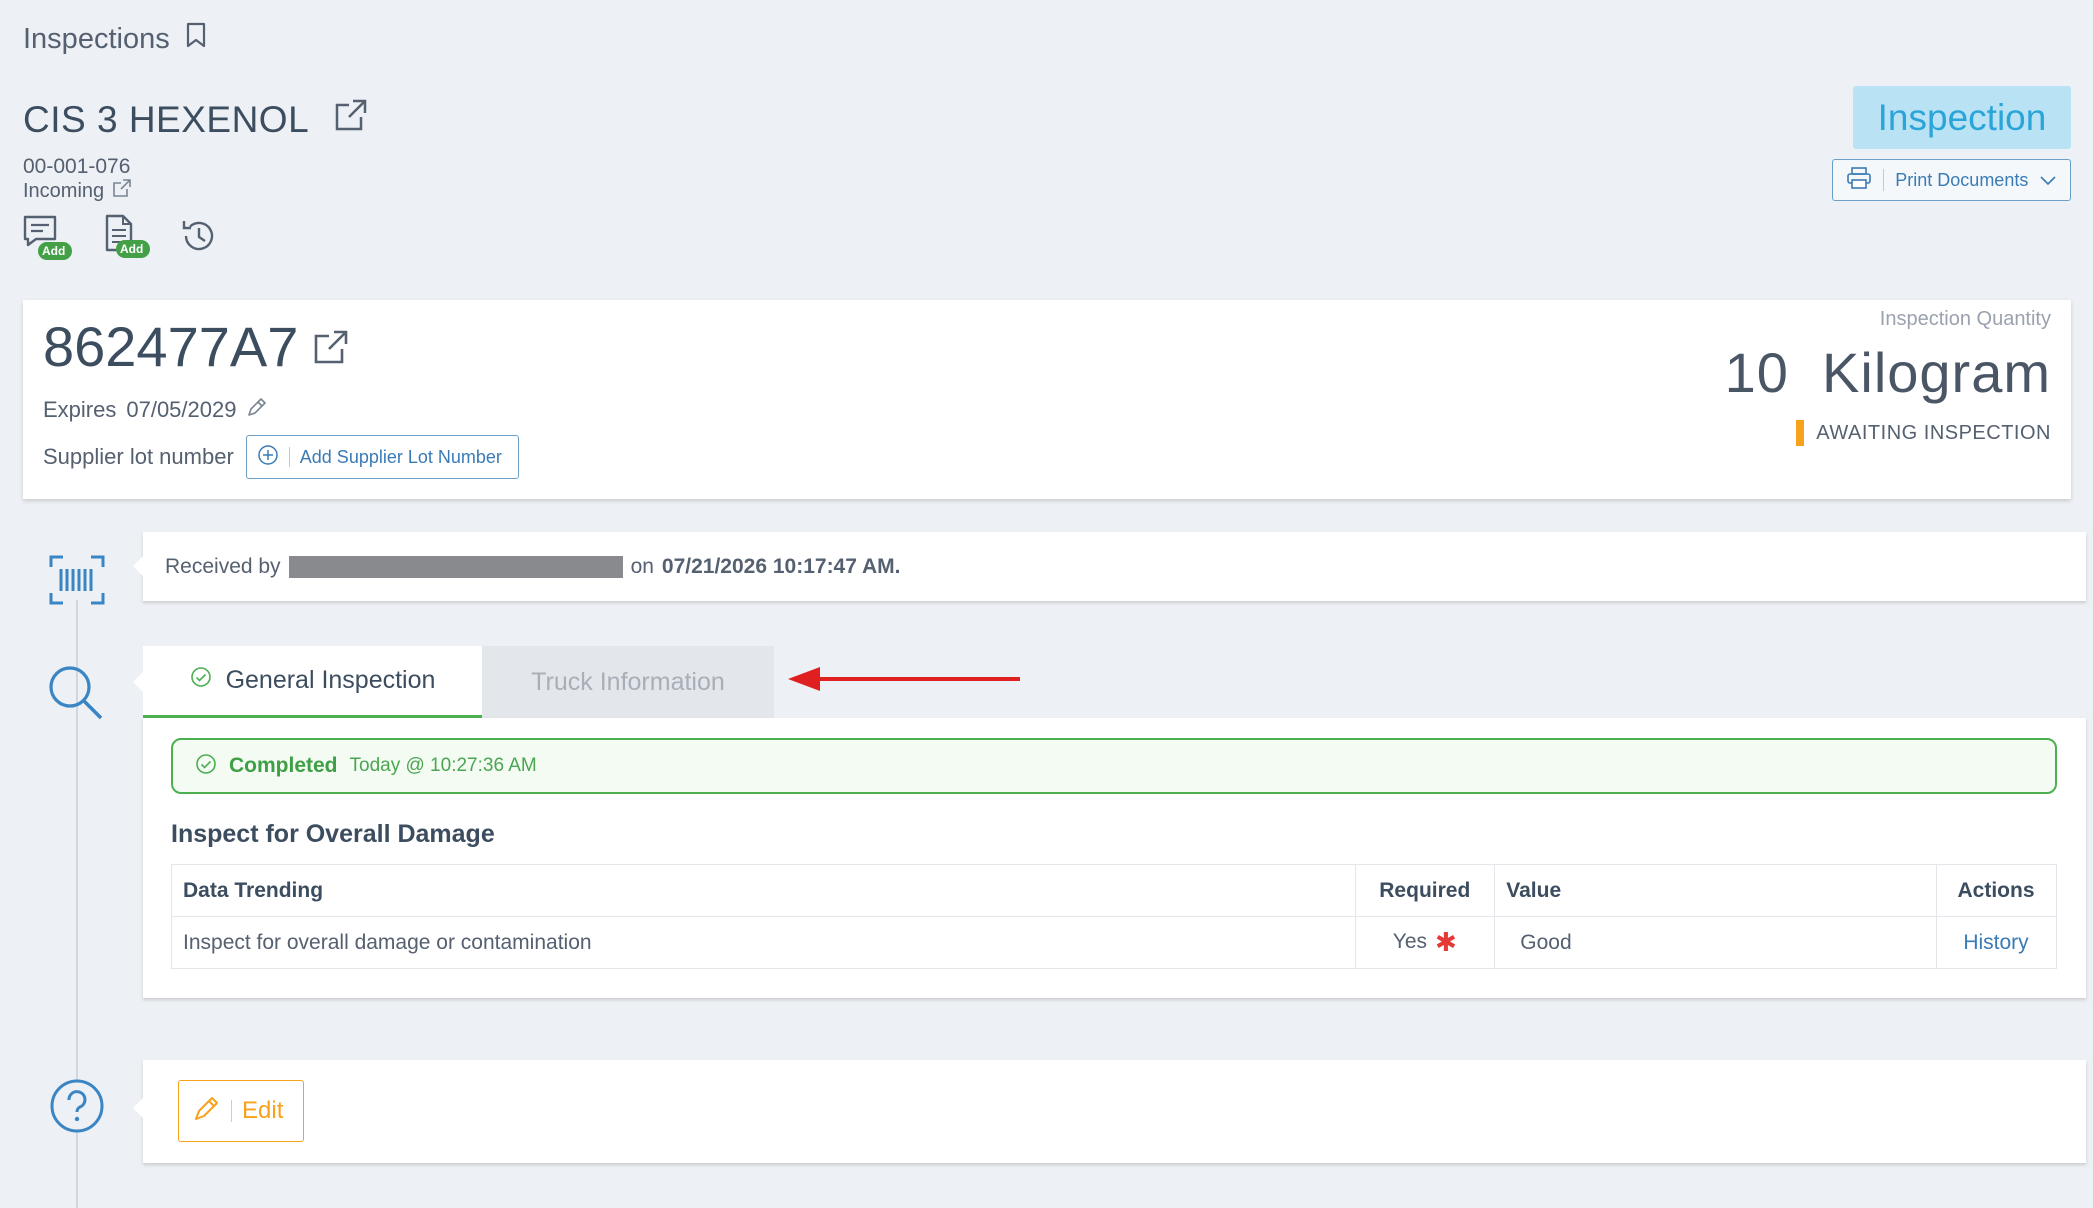 This screenshot has width=2093, height=1208. I want to click on direction-line: Incoming, so click(77, 191).